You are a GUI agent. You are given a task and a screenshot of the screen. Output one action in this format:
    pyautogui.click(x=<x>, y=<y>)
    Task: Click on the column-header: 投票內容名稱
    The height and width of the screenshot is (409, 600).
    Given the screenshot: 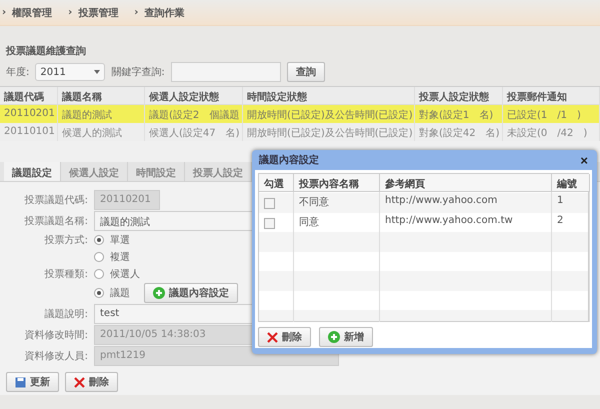 What is the action you would take?
    pyautogui.click(x=337, y=183)
    